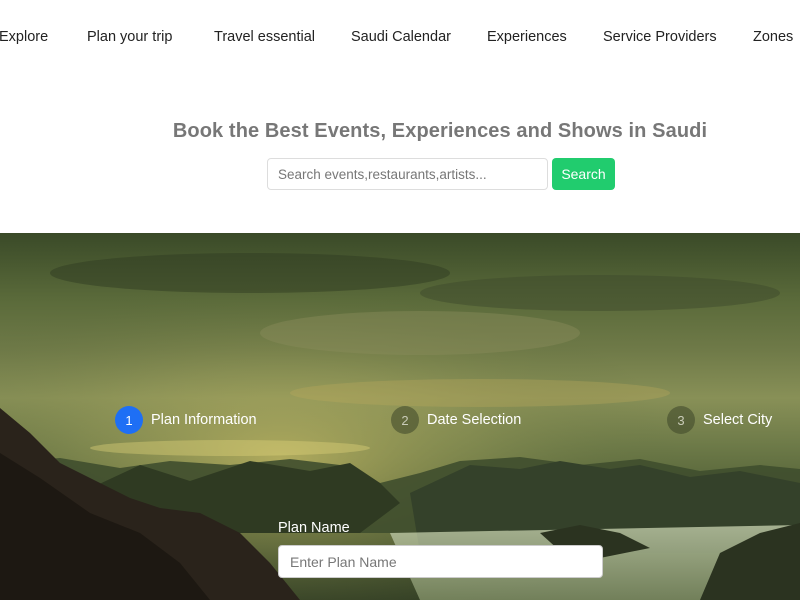 Image resolution: width=800 pixels, height=600 pixels. Describe the element at coordinates (314, 528) in the screenshot. I see `plan-name-label: Plan Name` at that location.